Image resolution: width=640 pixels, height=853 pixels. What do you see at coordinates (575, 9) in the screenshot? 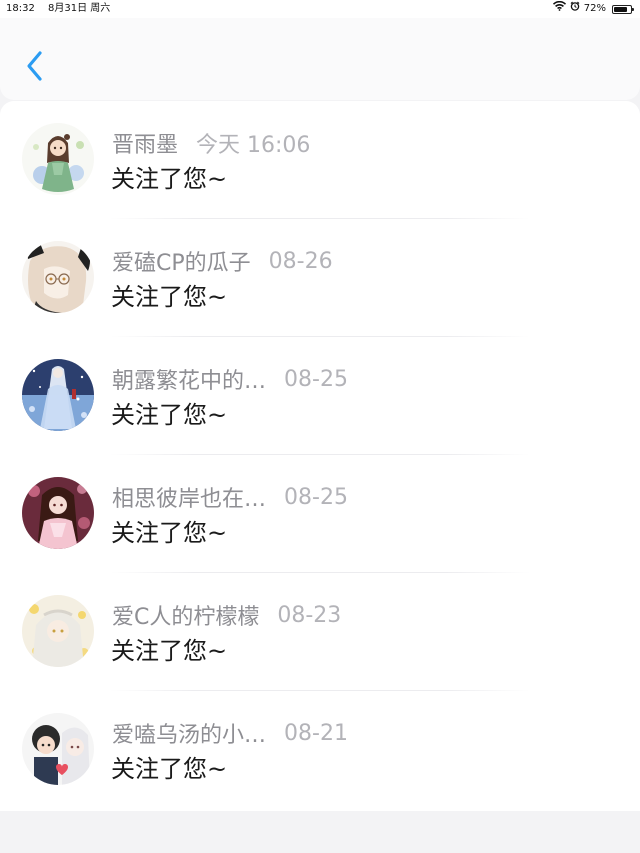
I see `alarm-icon` at bounding box center [575, 9].